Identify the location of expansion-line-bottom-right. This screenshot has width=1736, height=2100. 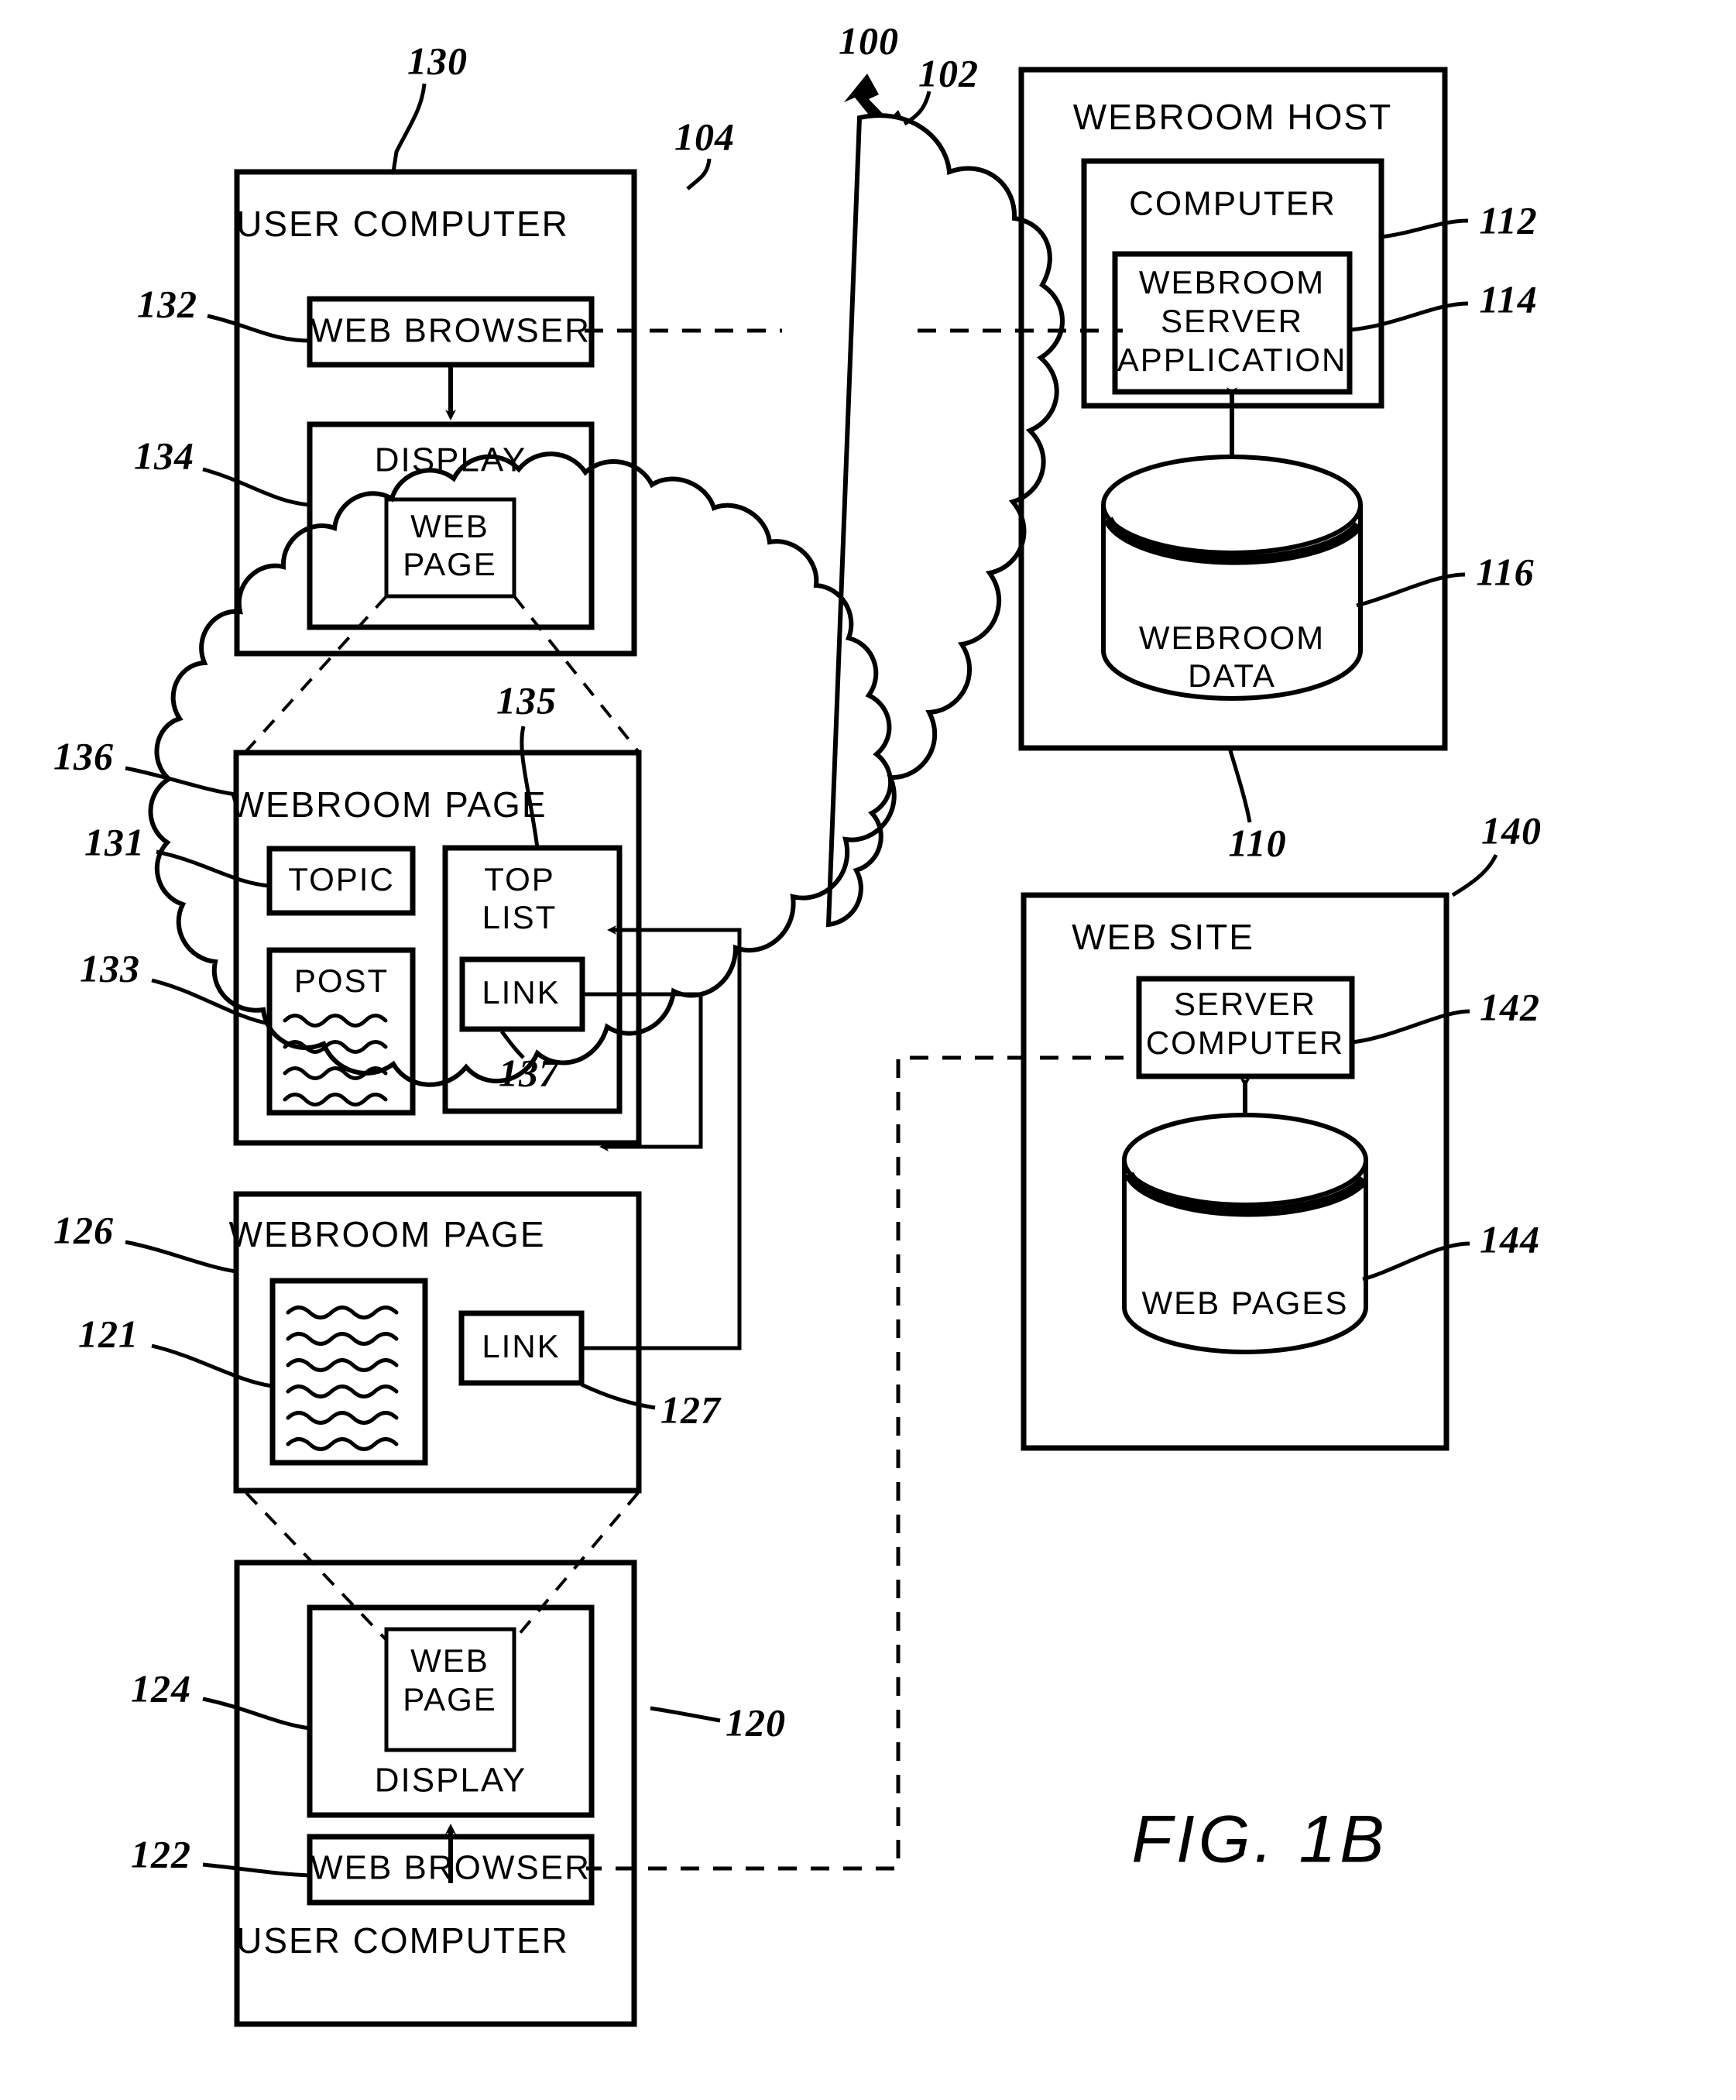
(576, 1566).